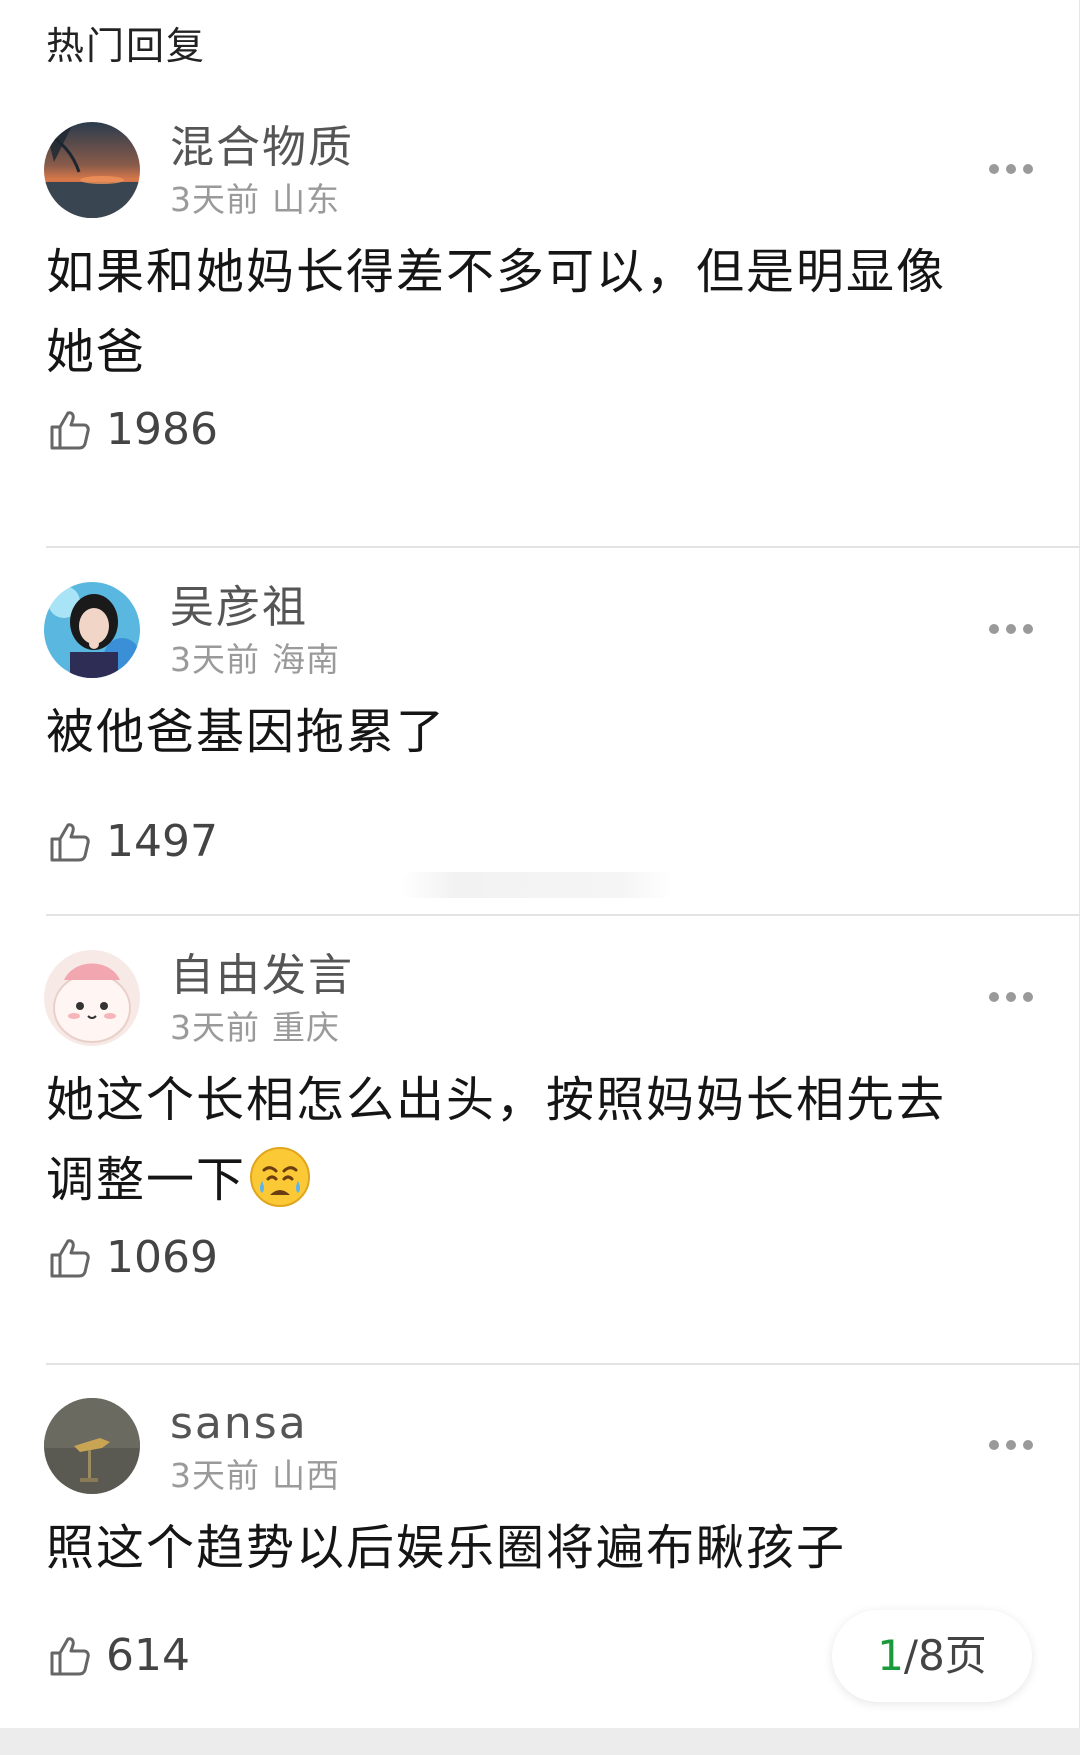 This screenshot has width=1080, height=1755. What do you see at coordinates (246, 732) in the screenshot?
I see `comment-text-line: 被他爸基因拖累了` at bounding box center [246, 732].